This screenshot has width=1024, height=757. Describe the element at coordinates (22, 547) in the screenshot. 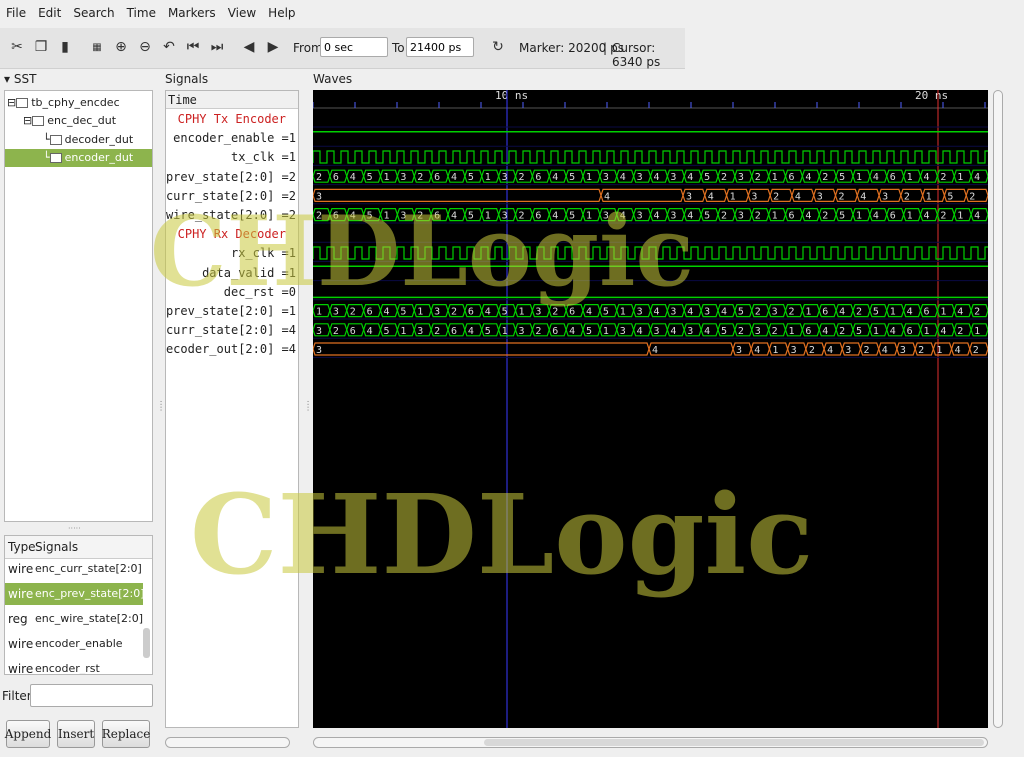

I see `type-header: Type` at that location.